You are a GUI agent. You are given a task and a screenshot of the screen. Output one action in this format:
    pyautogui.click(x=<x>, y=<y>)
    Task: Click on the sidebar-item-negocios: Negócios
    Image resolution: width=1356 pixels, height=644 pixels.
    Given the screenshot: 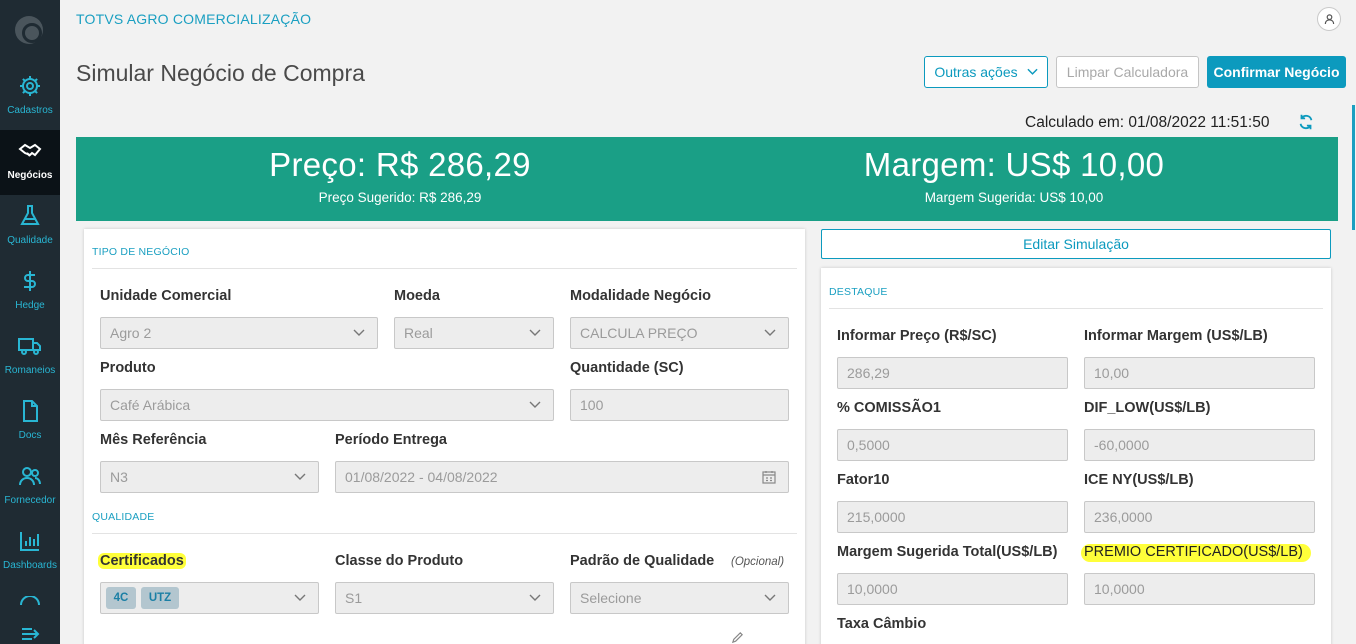 What is the action you would take?
    pyautogui.click(x=30, y=162)
    